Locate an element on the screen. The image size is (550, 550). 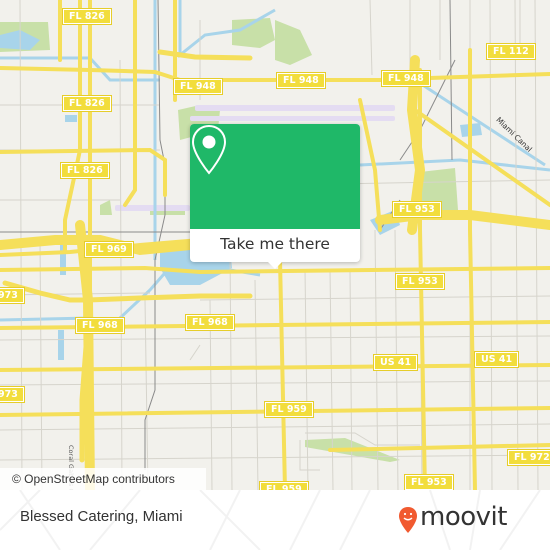
location-popup: Take me there is located at coordinates (275, 196).